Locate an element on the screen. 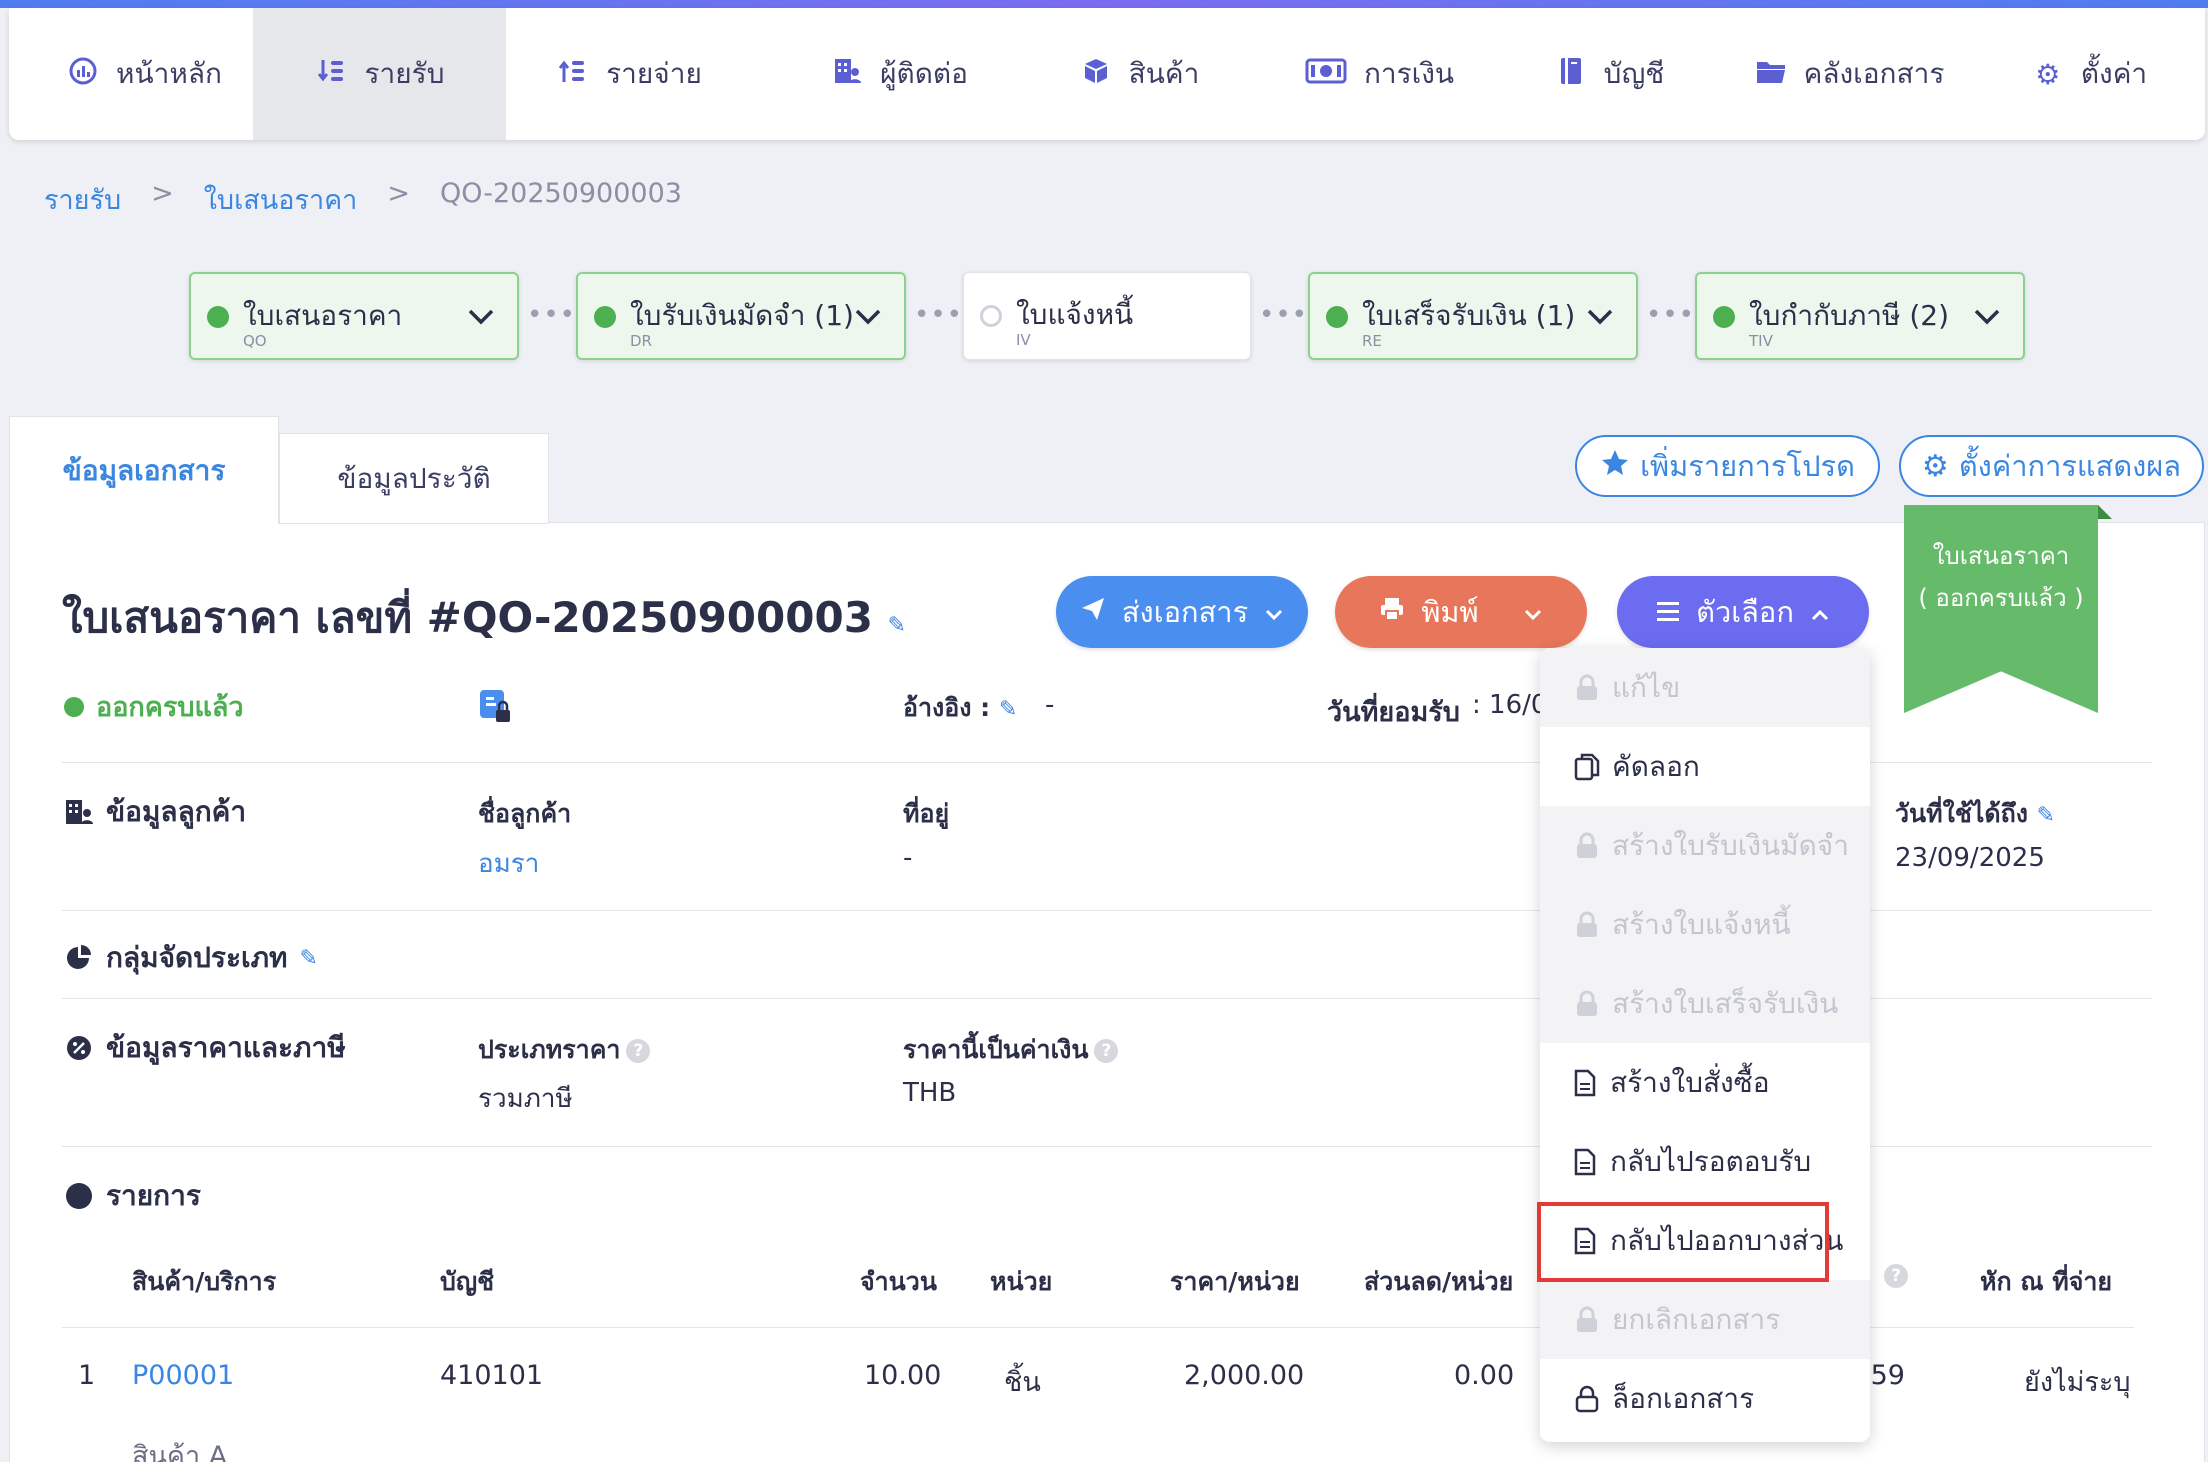  customer-name-link: อมรา is located at coordinates (508, 863).